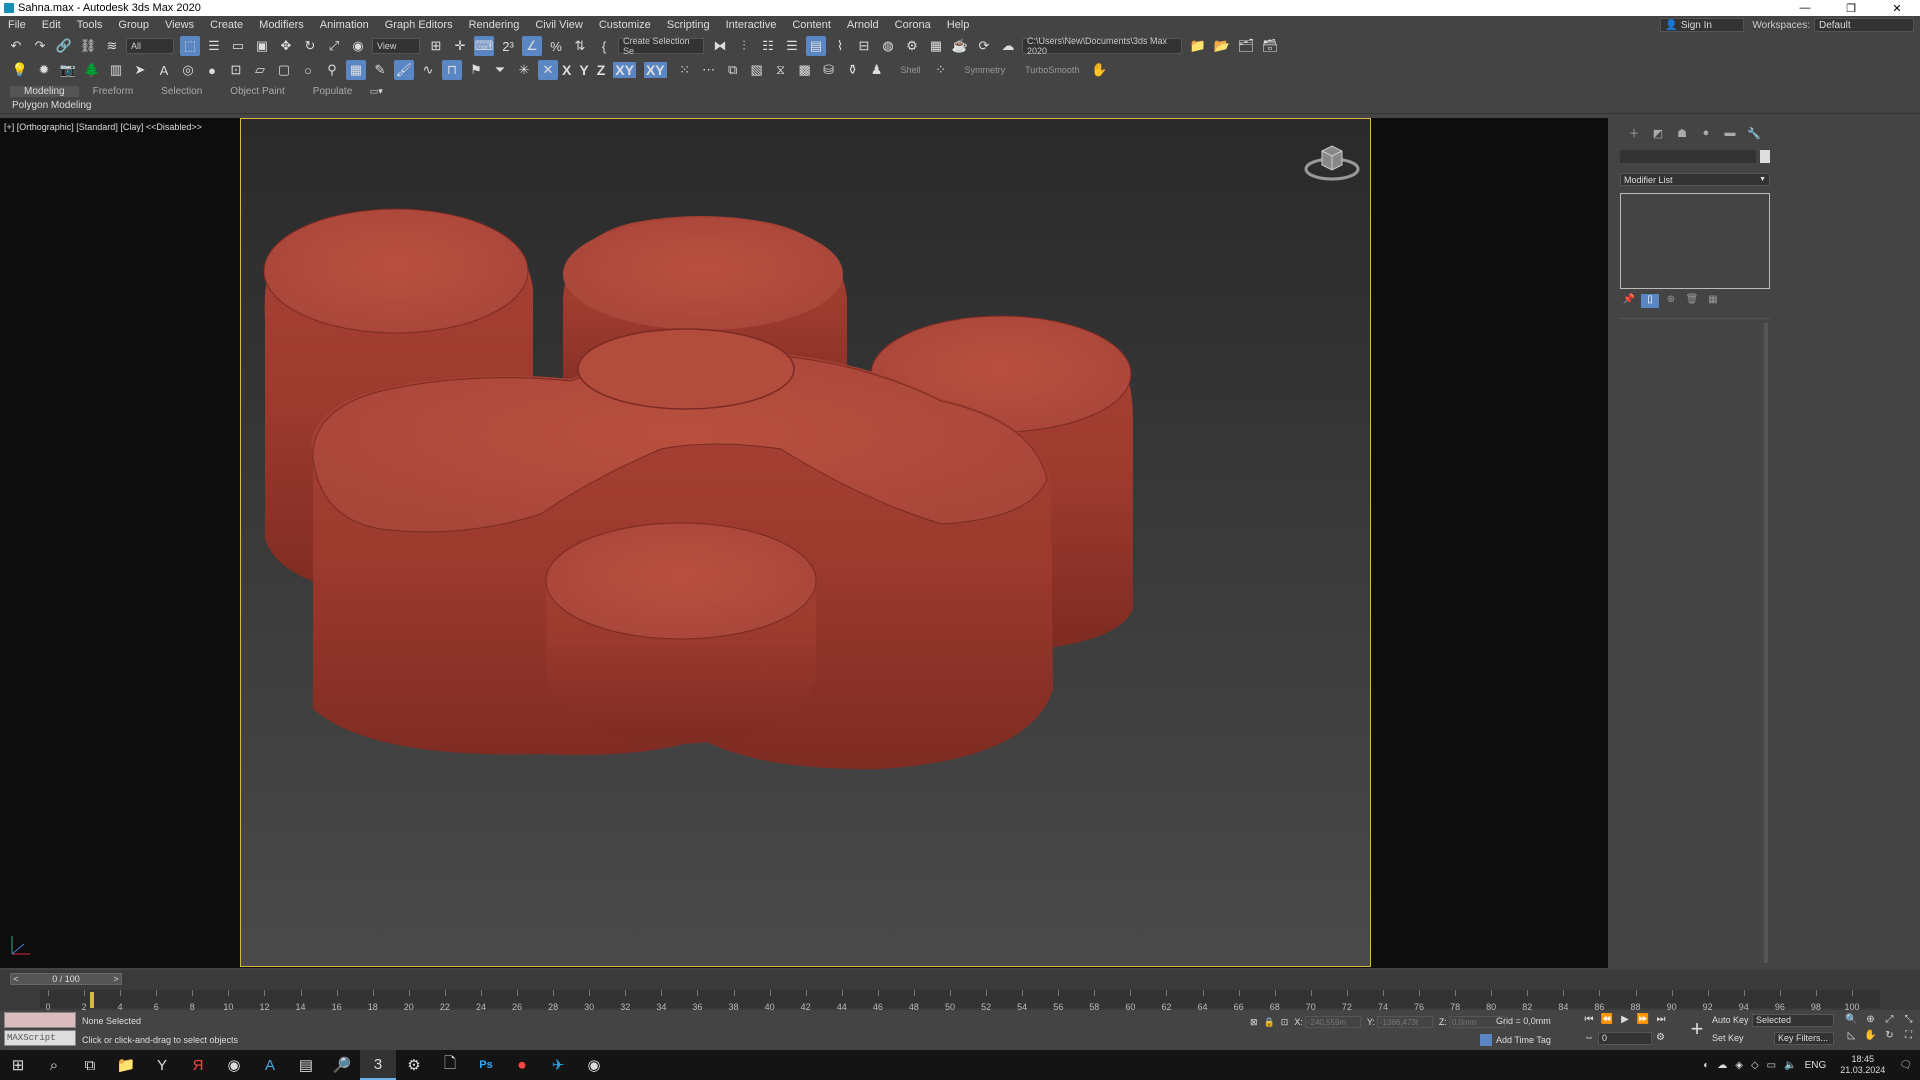 This screenshot has width=1920, height=1080. Describe the element at coordinates (226, 25) in the screenshot. I see `menu-create: Create` at that location.